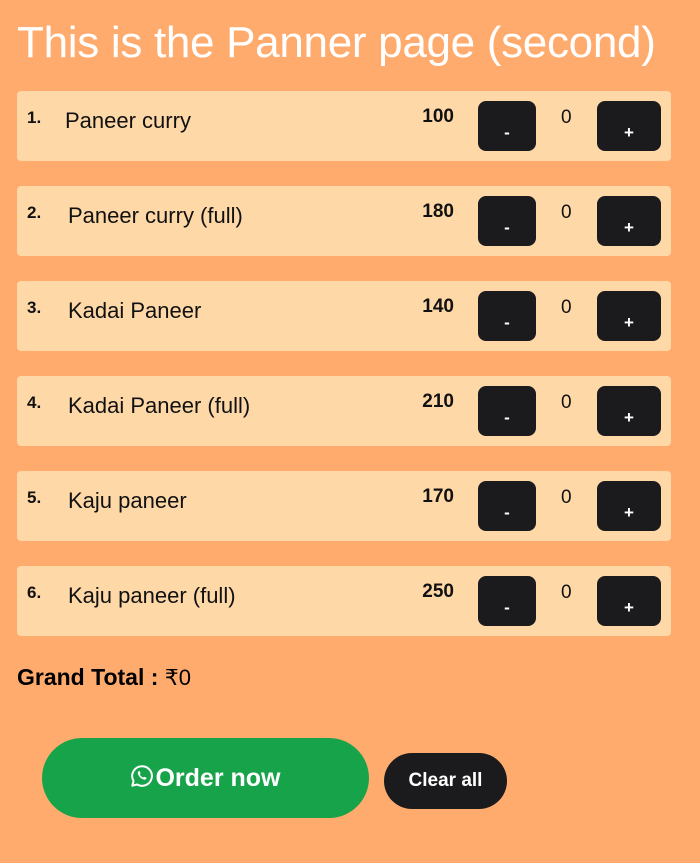  I want to click on item-name: Kadai Paneer, so click(135, 310).